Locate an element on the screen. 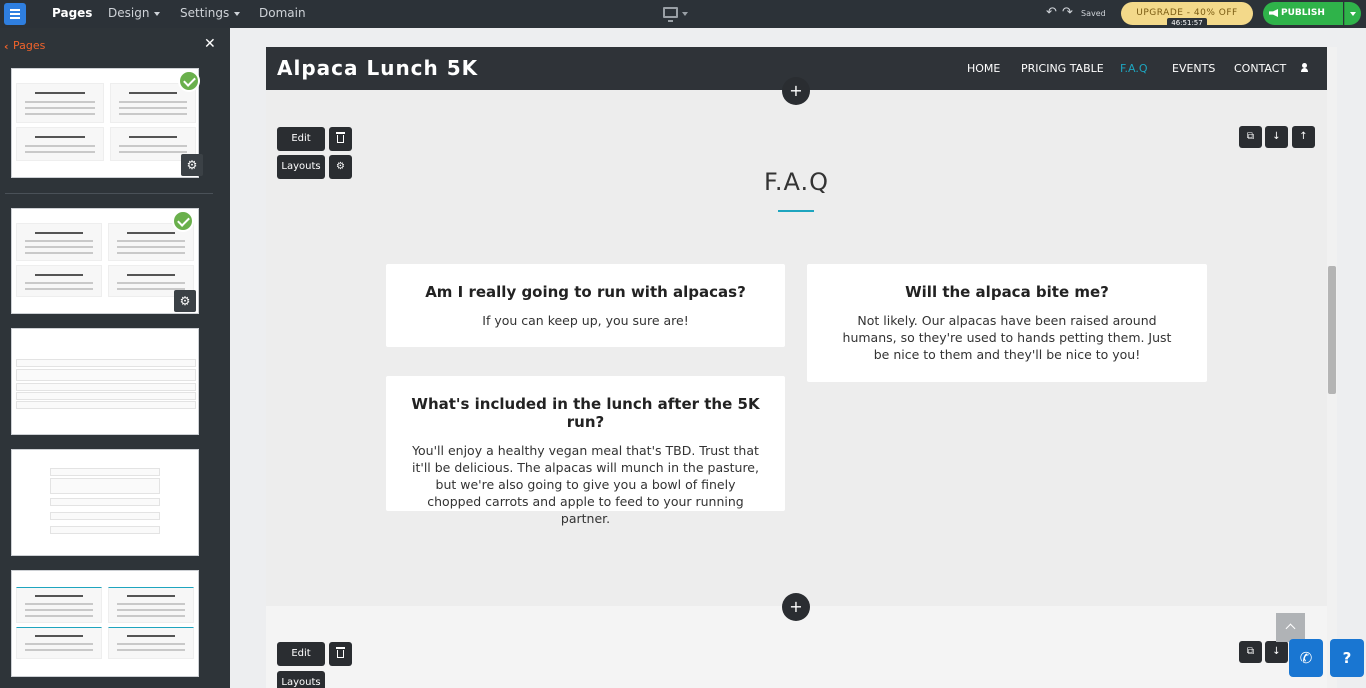 The image size is (1366, 688). publish-label: PUBLISH is located at coordinates (1303, 13).